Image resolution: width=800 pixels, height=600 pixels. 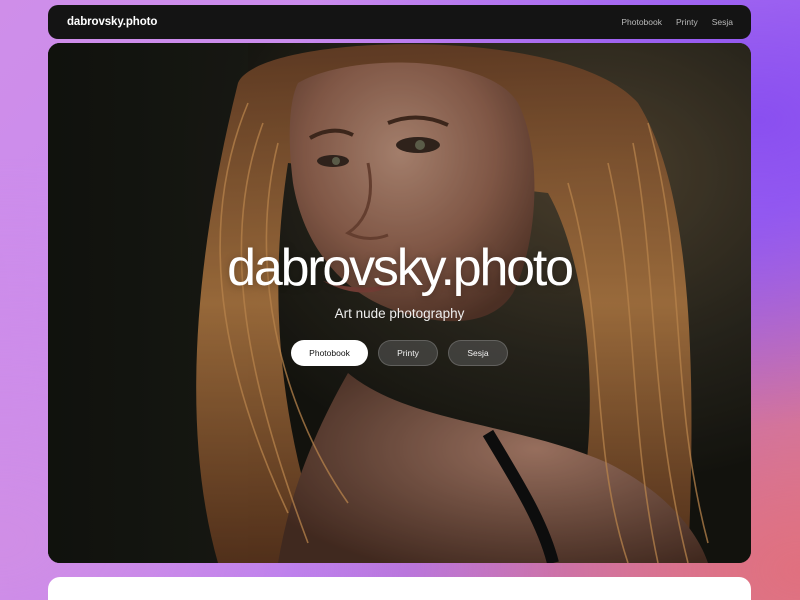 I want to click on hero-subtitle: Art nude photography, so click(x=399, y=313).